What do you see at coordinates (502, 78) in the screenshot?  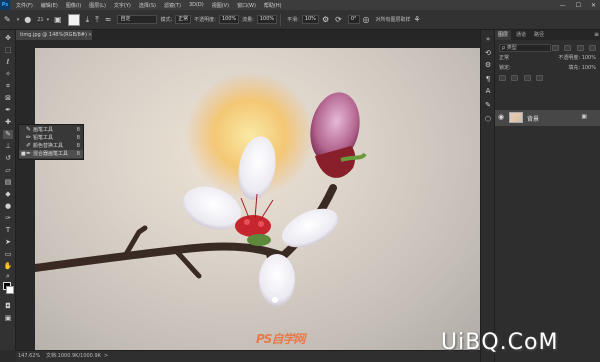 I see `lock-pixels-icon` at bounding box center [502, 78].